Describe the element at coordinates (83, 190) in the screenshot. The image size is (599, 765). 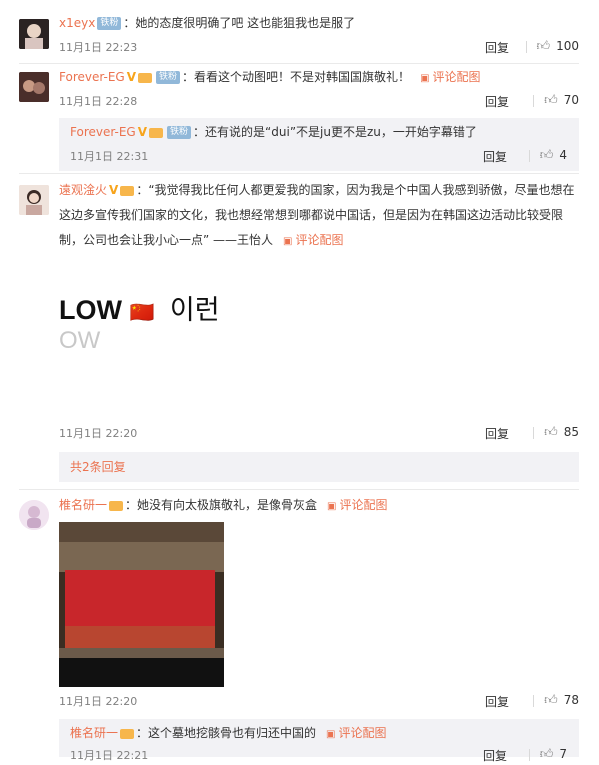
I see `user-name: 遠观淦火` at that location.